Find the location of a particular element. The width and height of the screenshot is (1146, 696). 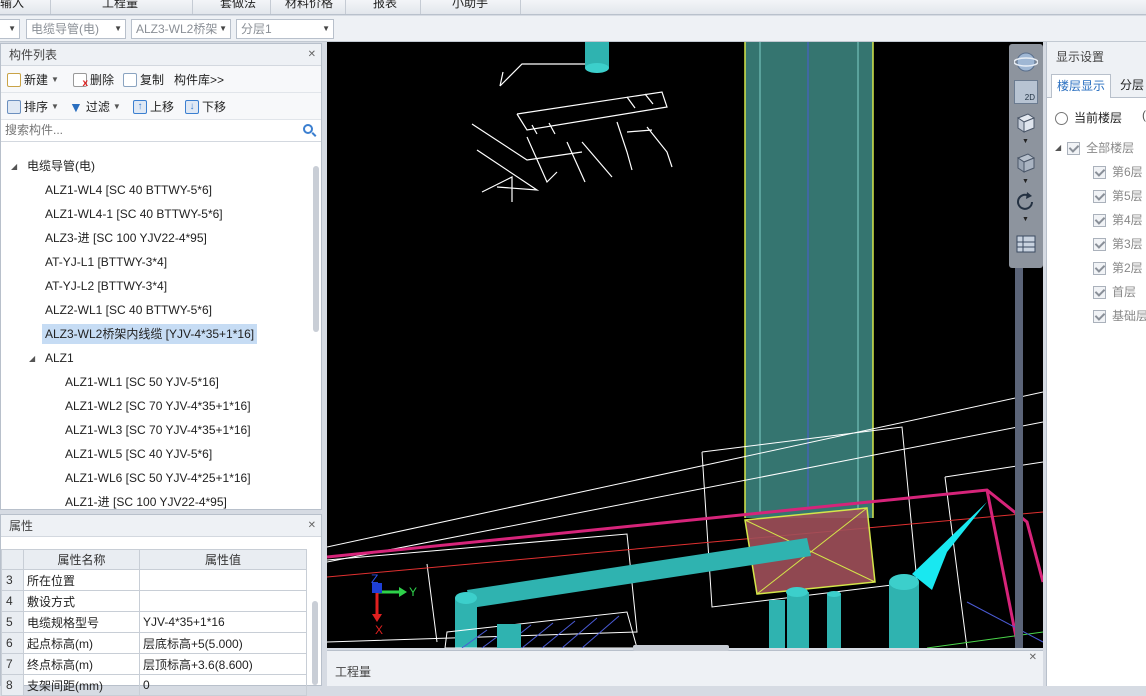

tree-item: ALZ1 is located at coordinates (59, 358).